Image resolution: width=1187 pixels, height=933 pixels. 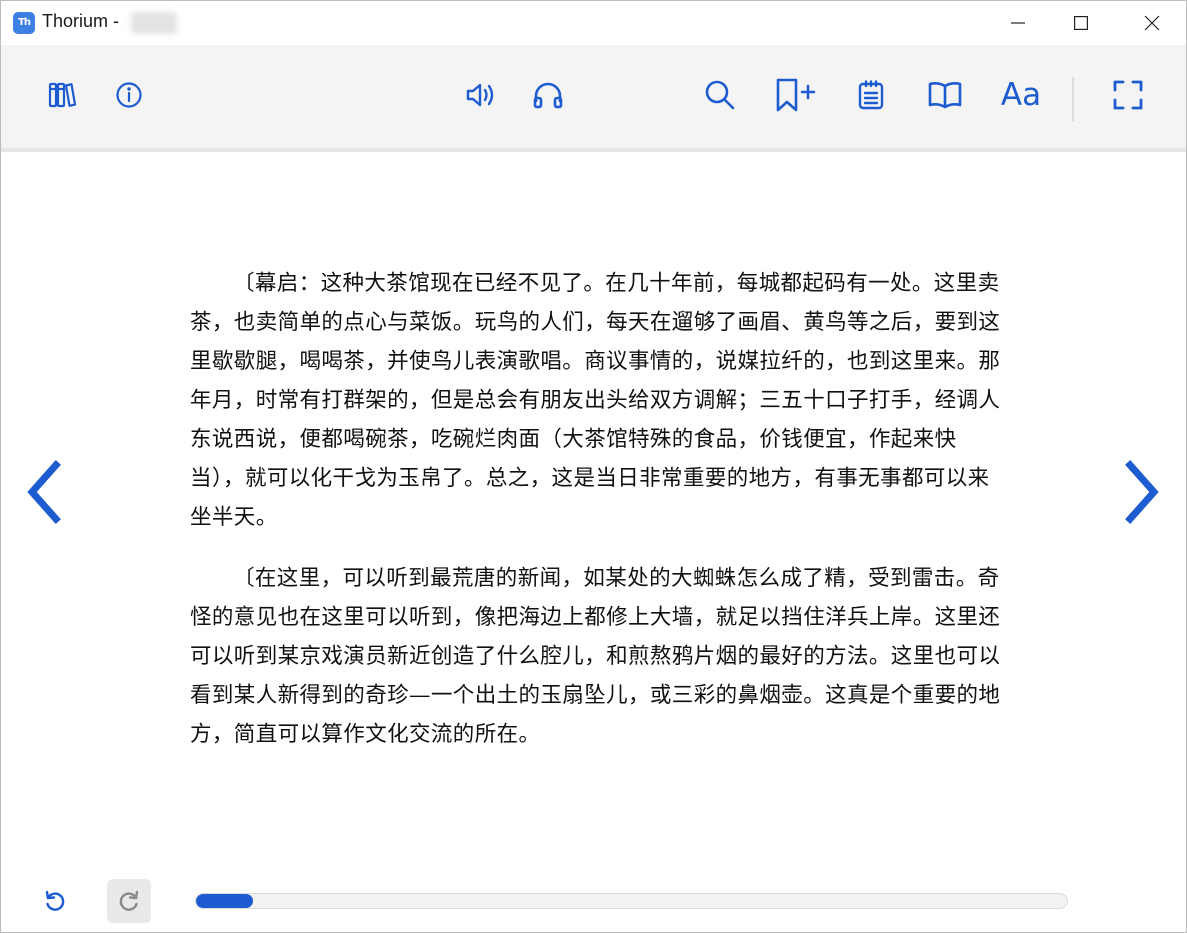 I want to click on audio-player-button, so click(x=548, y=95).